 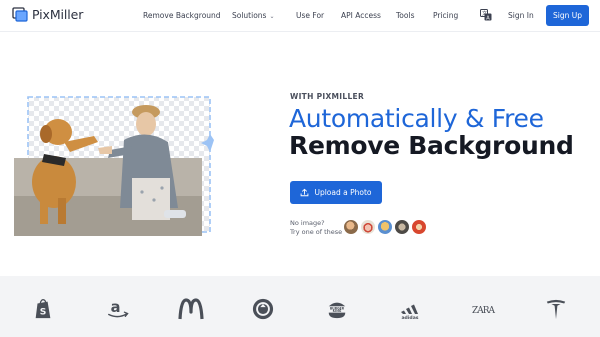 What do you see at coordinates (556, 309) in the screenshot?
I see `tesla-logo-icon` at bounding box center [556, 309].